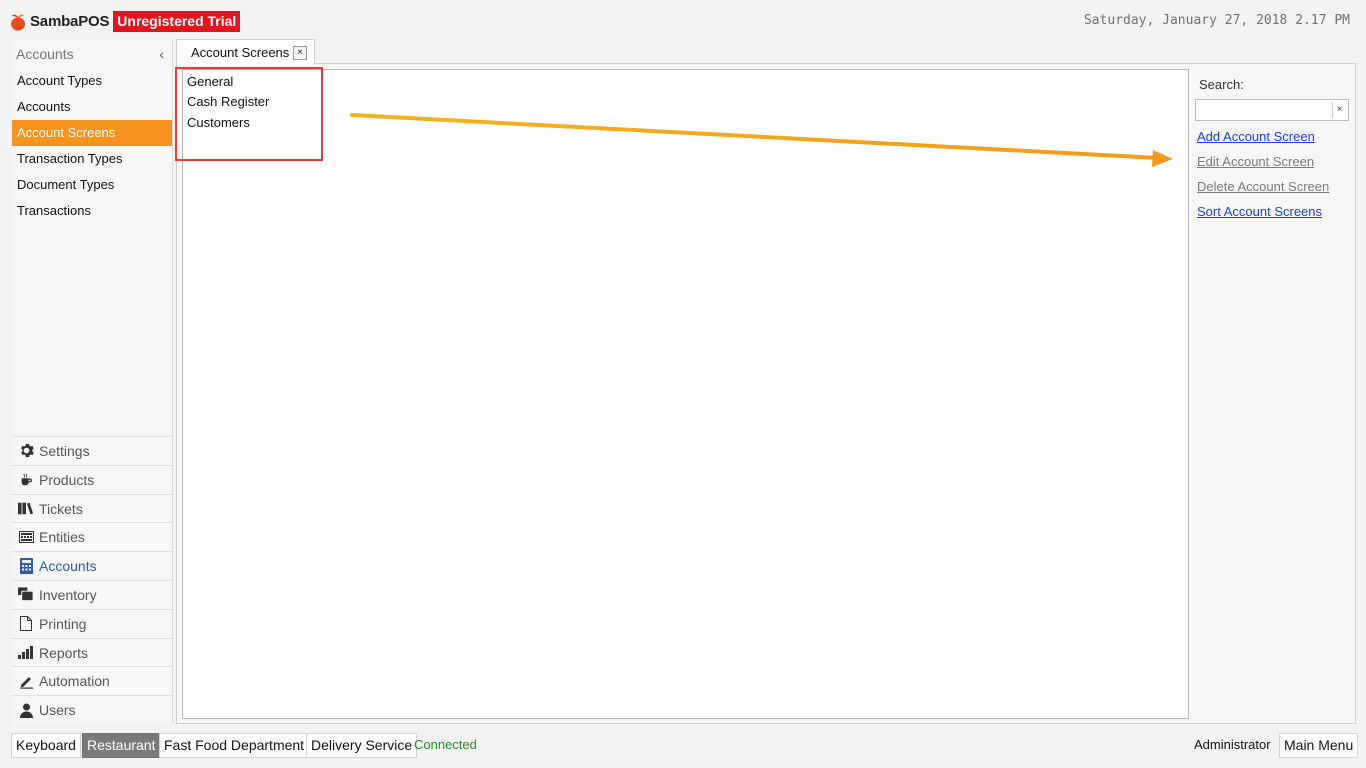 This screenshot has width=1366, height=768. Describe the element at coordinates (68, 594) in the screenshot. I see `module-label: Inventory` at that location.